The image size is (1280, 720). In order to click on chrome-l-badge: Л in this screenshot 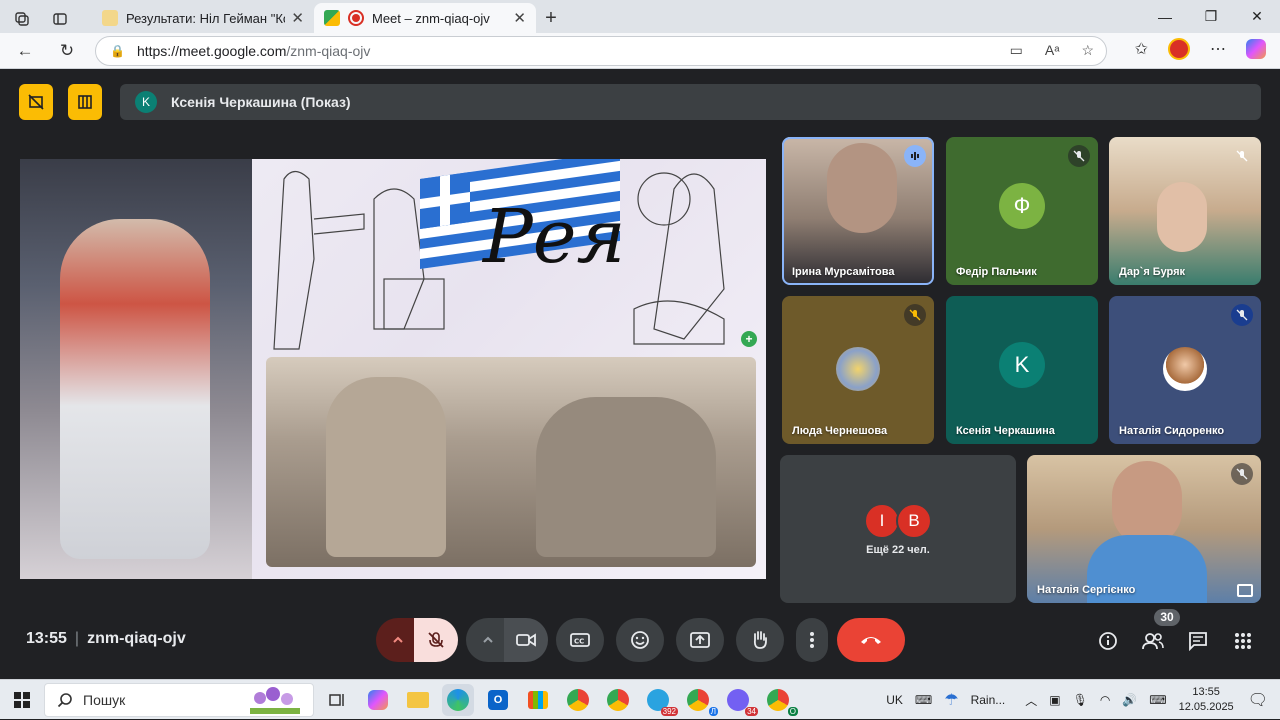, I will do `click(713, 711)`.